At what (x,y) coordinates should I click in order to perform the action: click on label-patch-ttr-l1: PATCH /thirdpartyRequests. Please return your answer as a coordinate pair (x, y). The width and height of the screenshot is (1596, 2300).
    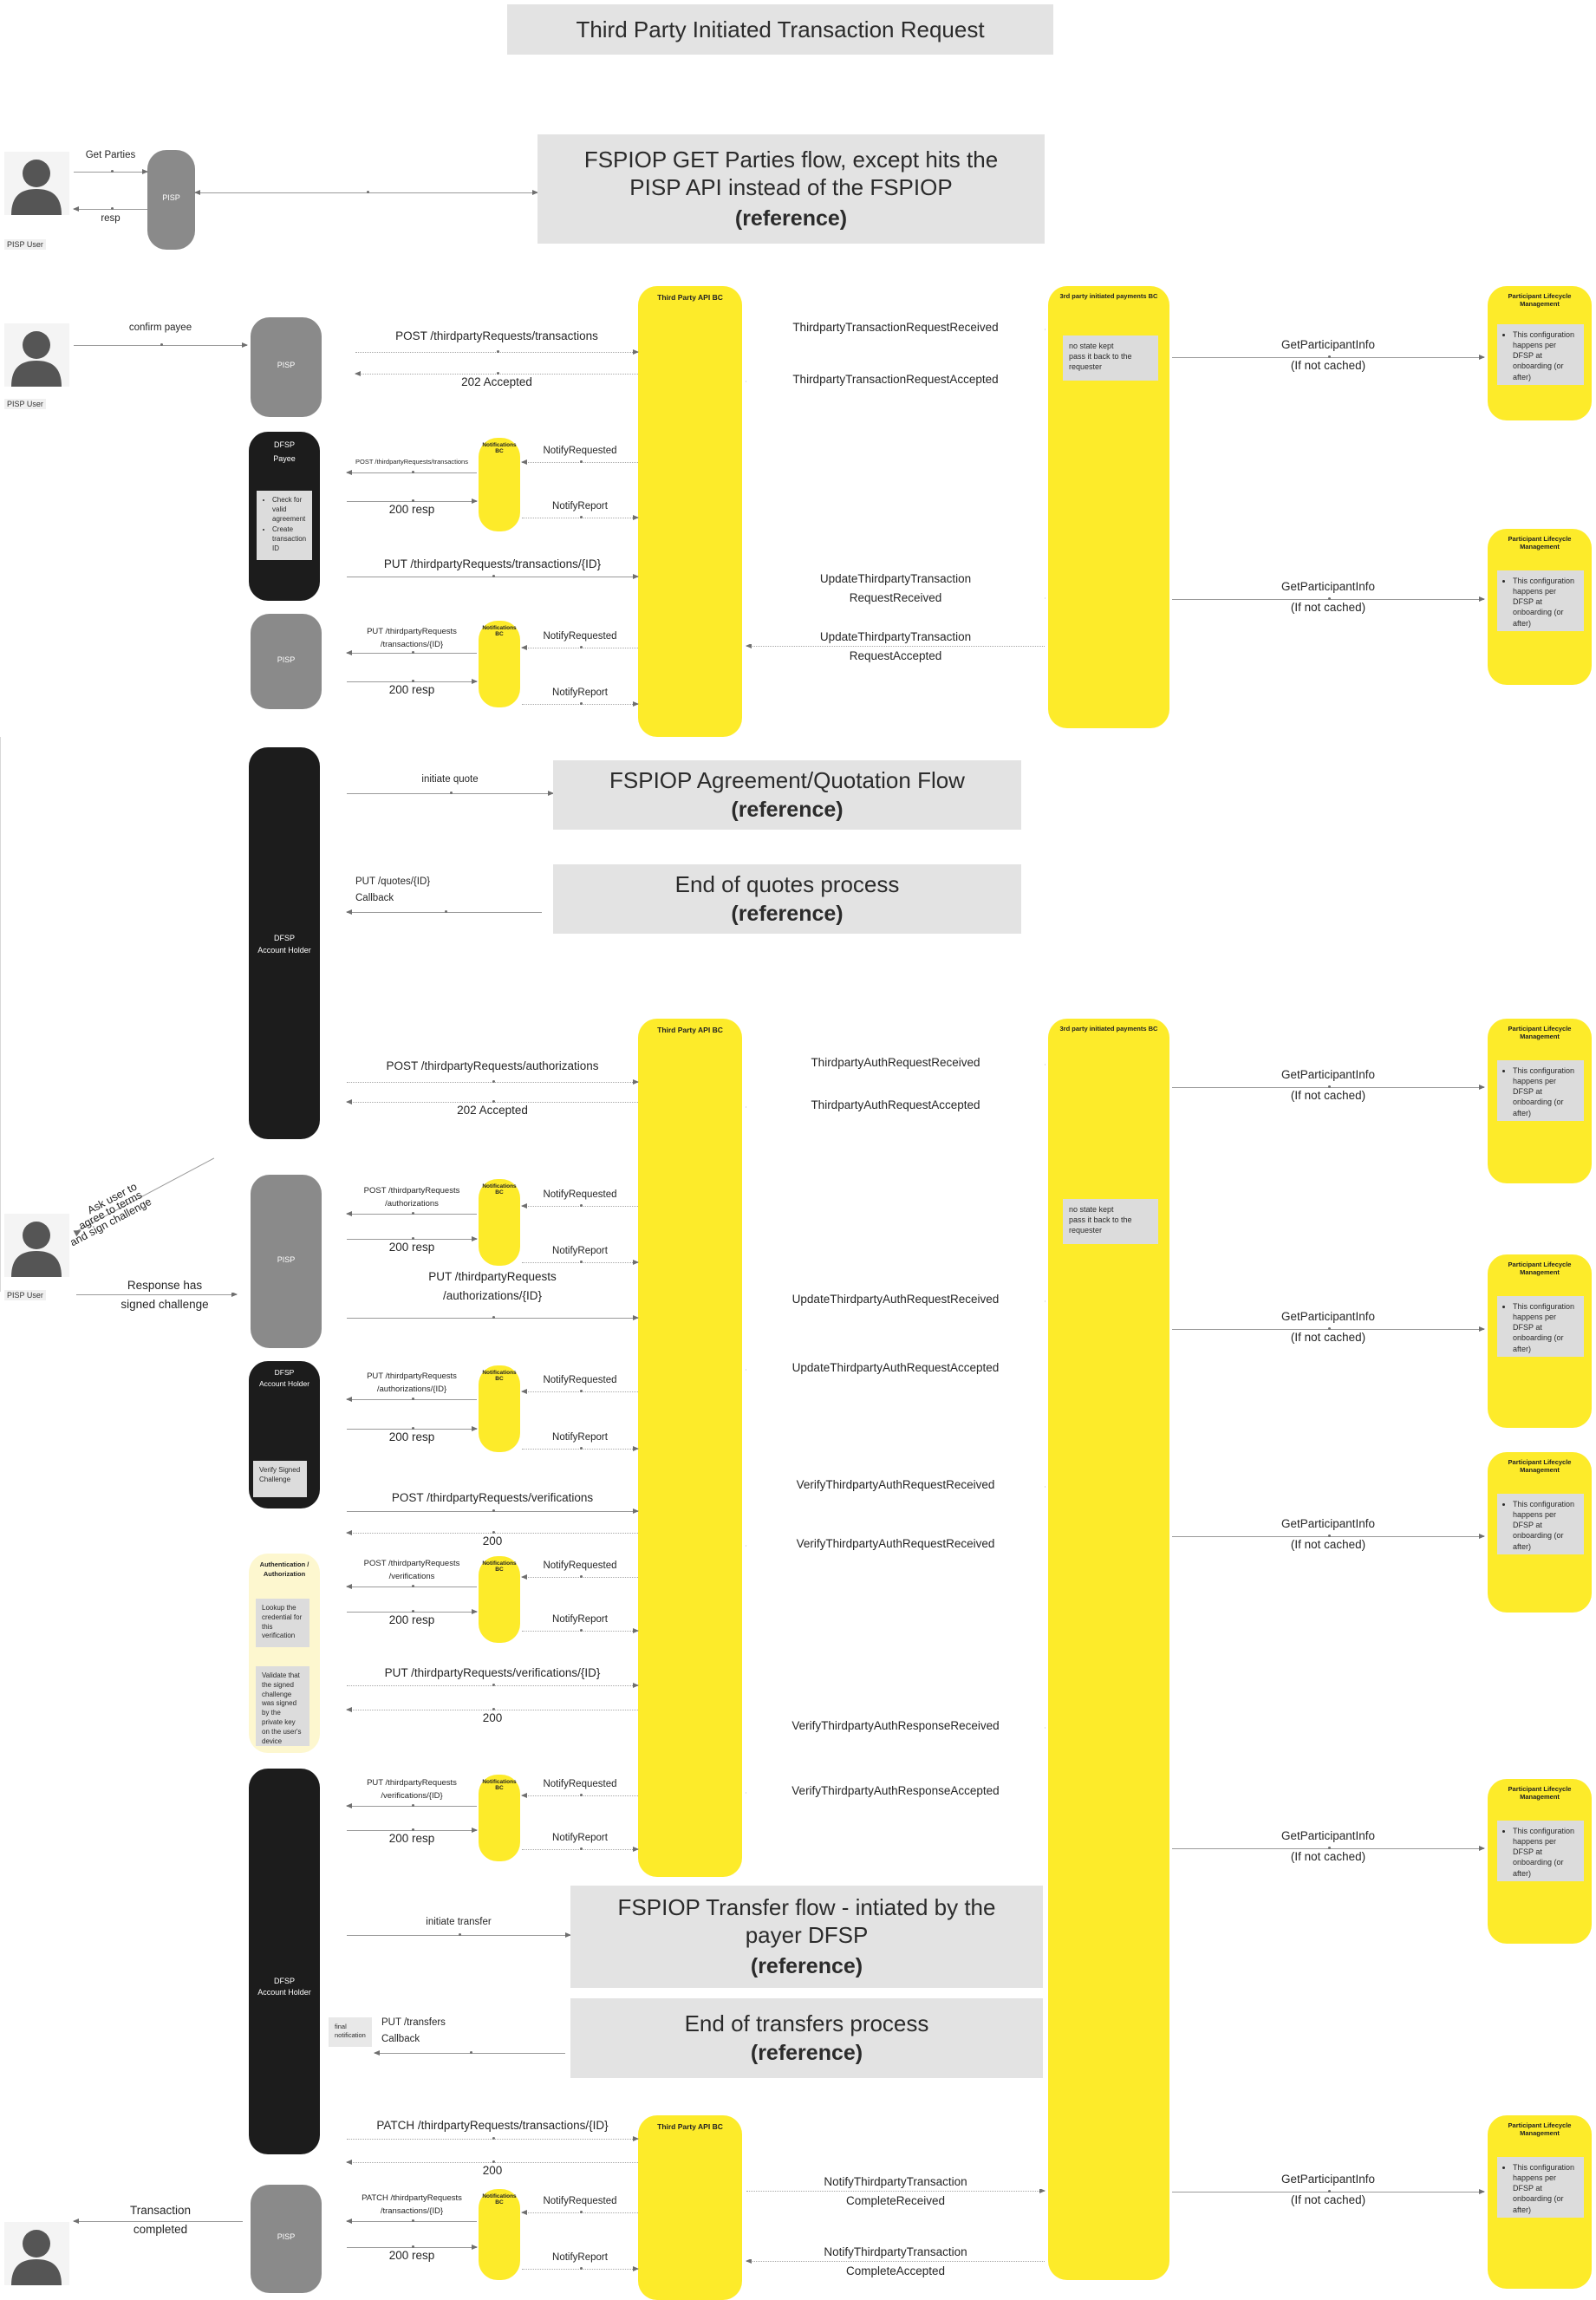
    Looking at the image, I should click on (412, 2198).